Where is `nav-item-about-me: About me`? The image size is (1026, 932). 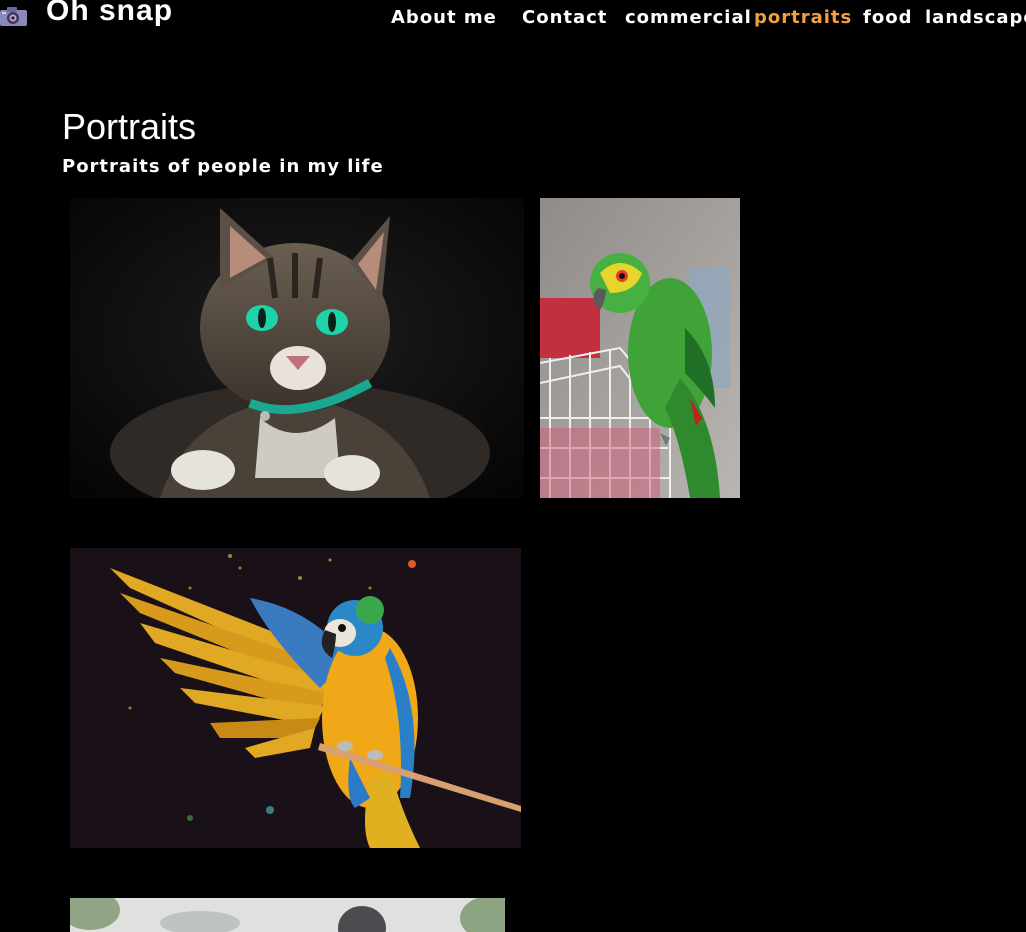 nav-item-about-me: About me is located at coordinates (444, 17).